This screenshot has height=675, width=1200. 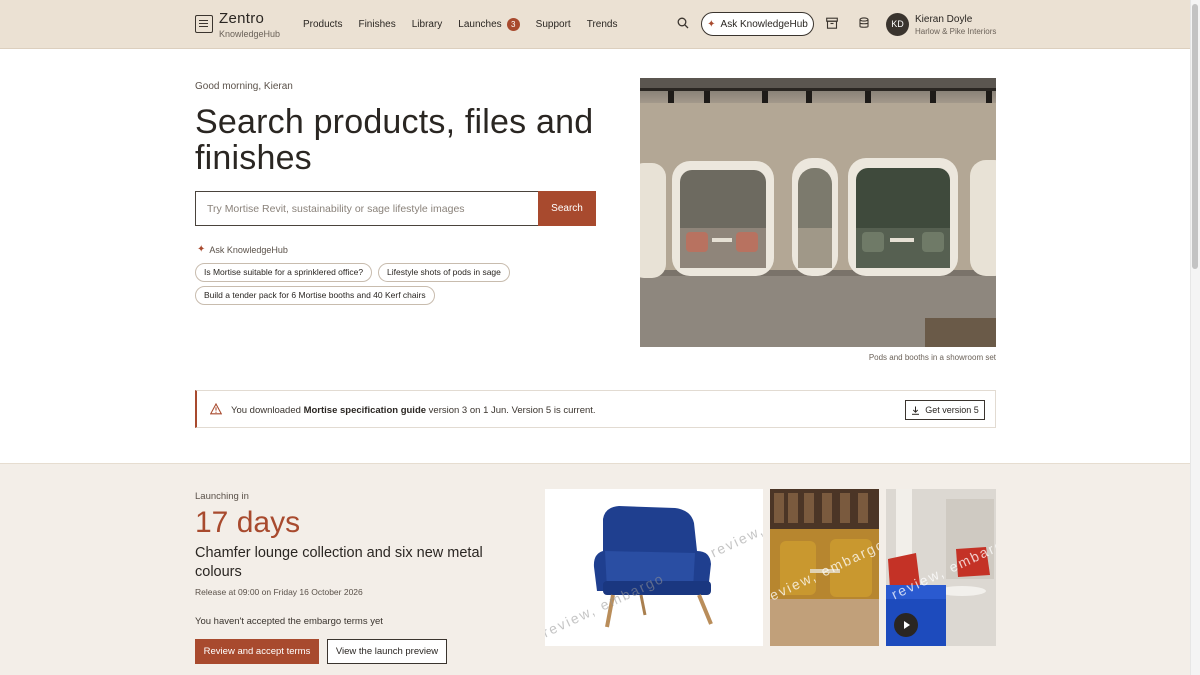 What do you see at coordinates (216, 409) in the screenshot?
I see `warning-icon` at bounding box center [216, 409].